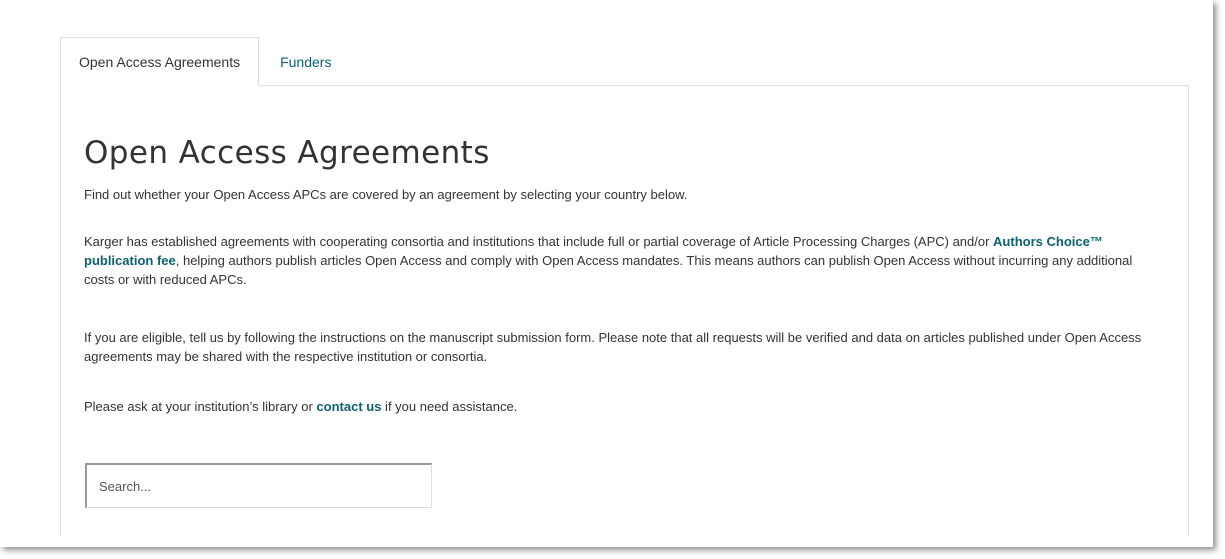  Describe the element at coordinates (449, 406) in the screenshot. I see `assistance-text-part: if you need assistance.` at that location.